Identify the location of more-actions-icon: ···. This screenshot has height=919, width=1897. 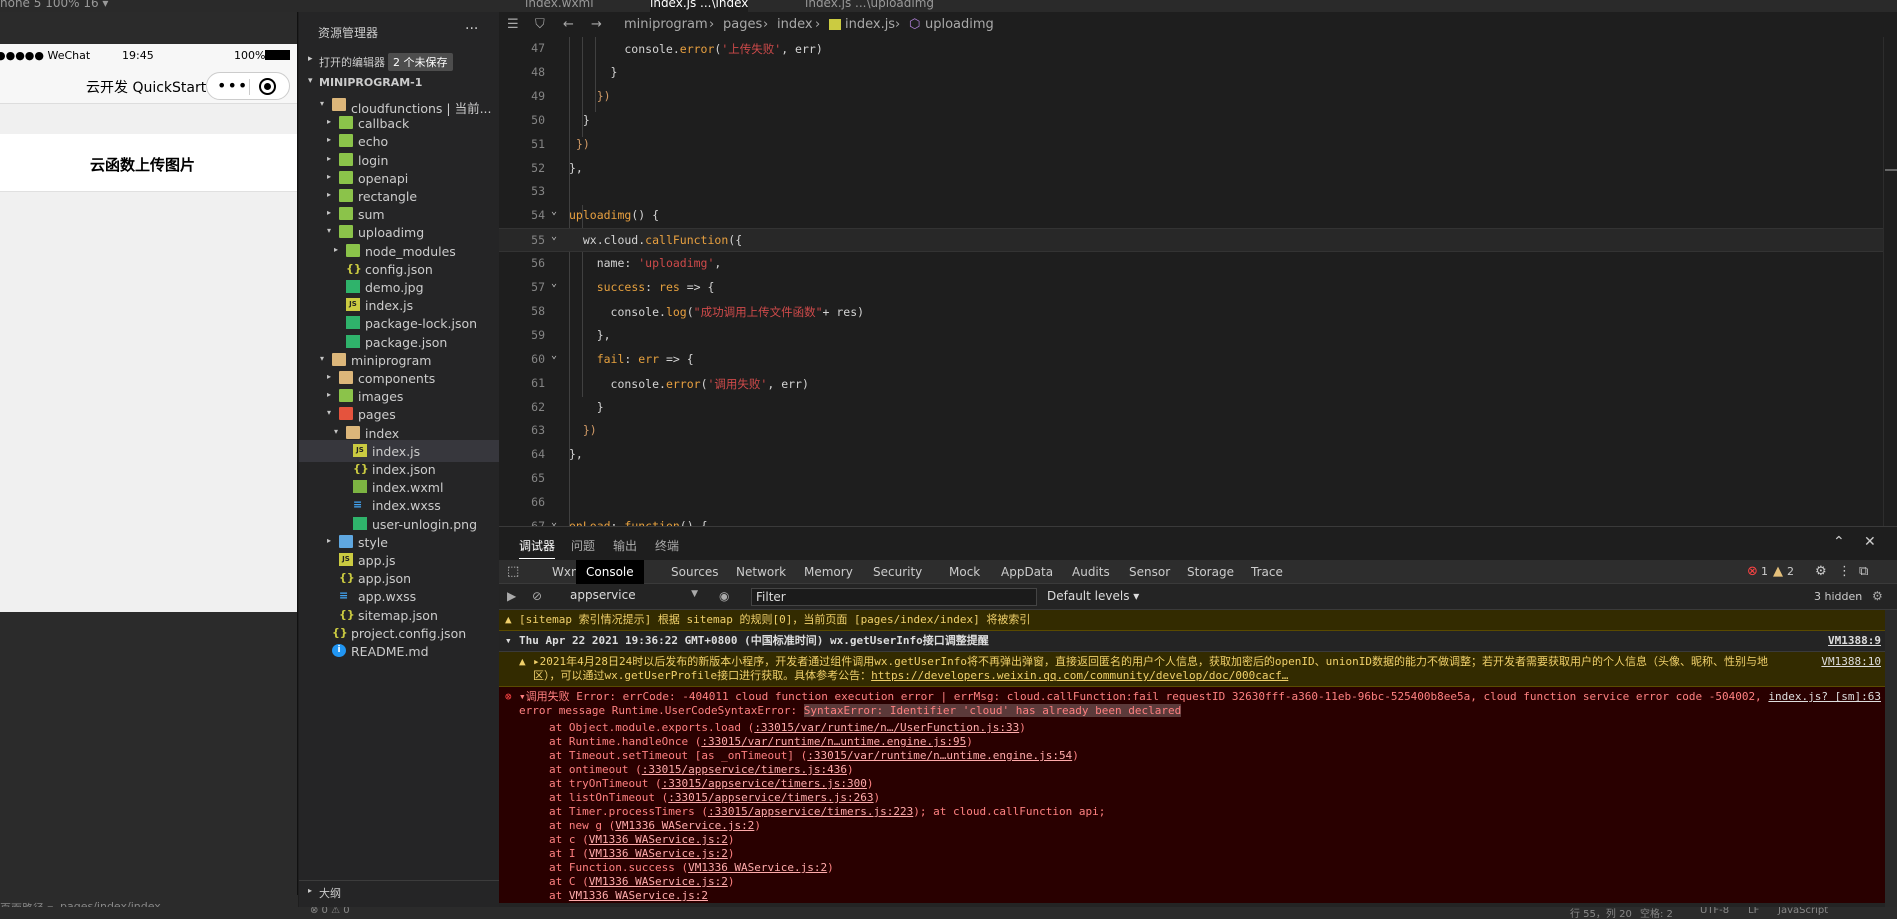
(471, 29).